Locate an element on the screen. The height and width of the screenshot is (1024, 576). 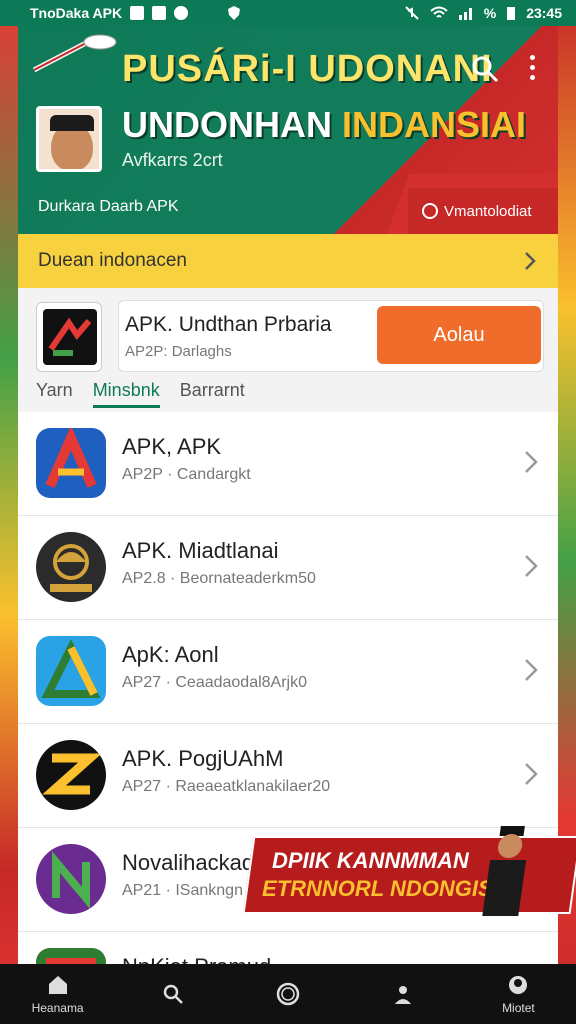
featured-install-button: Aolau is located at coordinates (459, 335).